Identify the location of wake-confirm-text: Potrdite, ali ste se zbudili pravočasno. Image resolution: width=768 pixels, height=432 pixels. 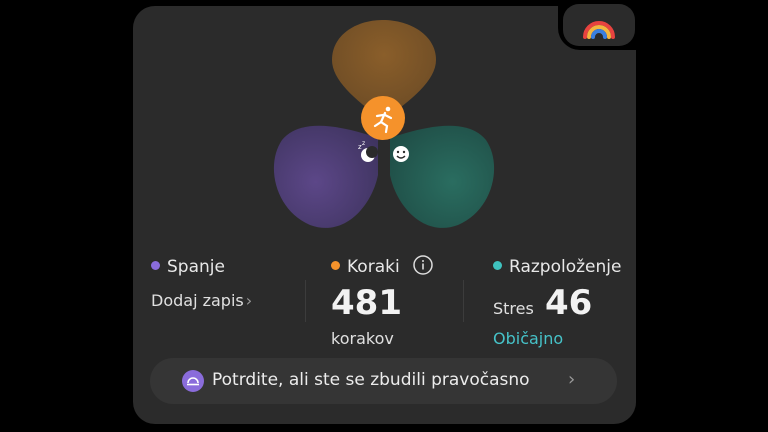
(371, 380).